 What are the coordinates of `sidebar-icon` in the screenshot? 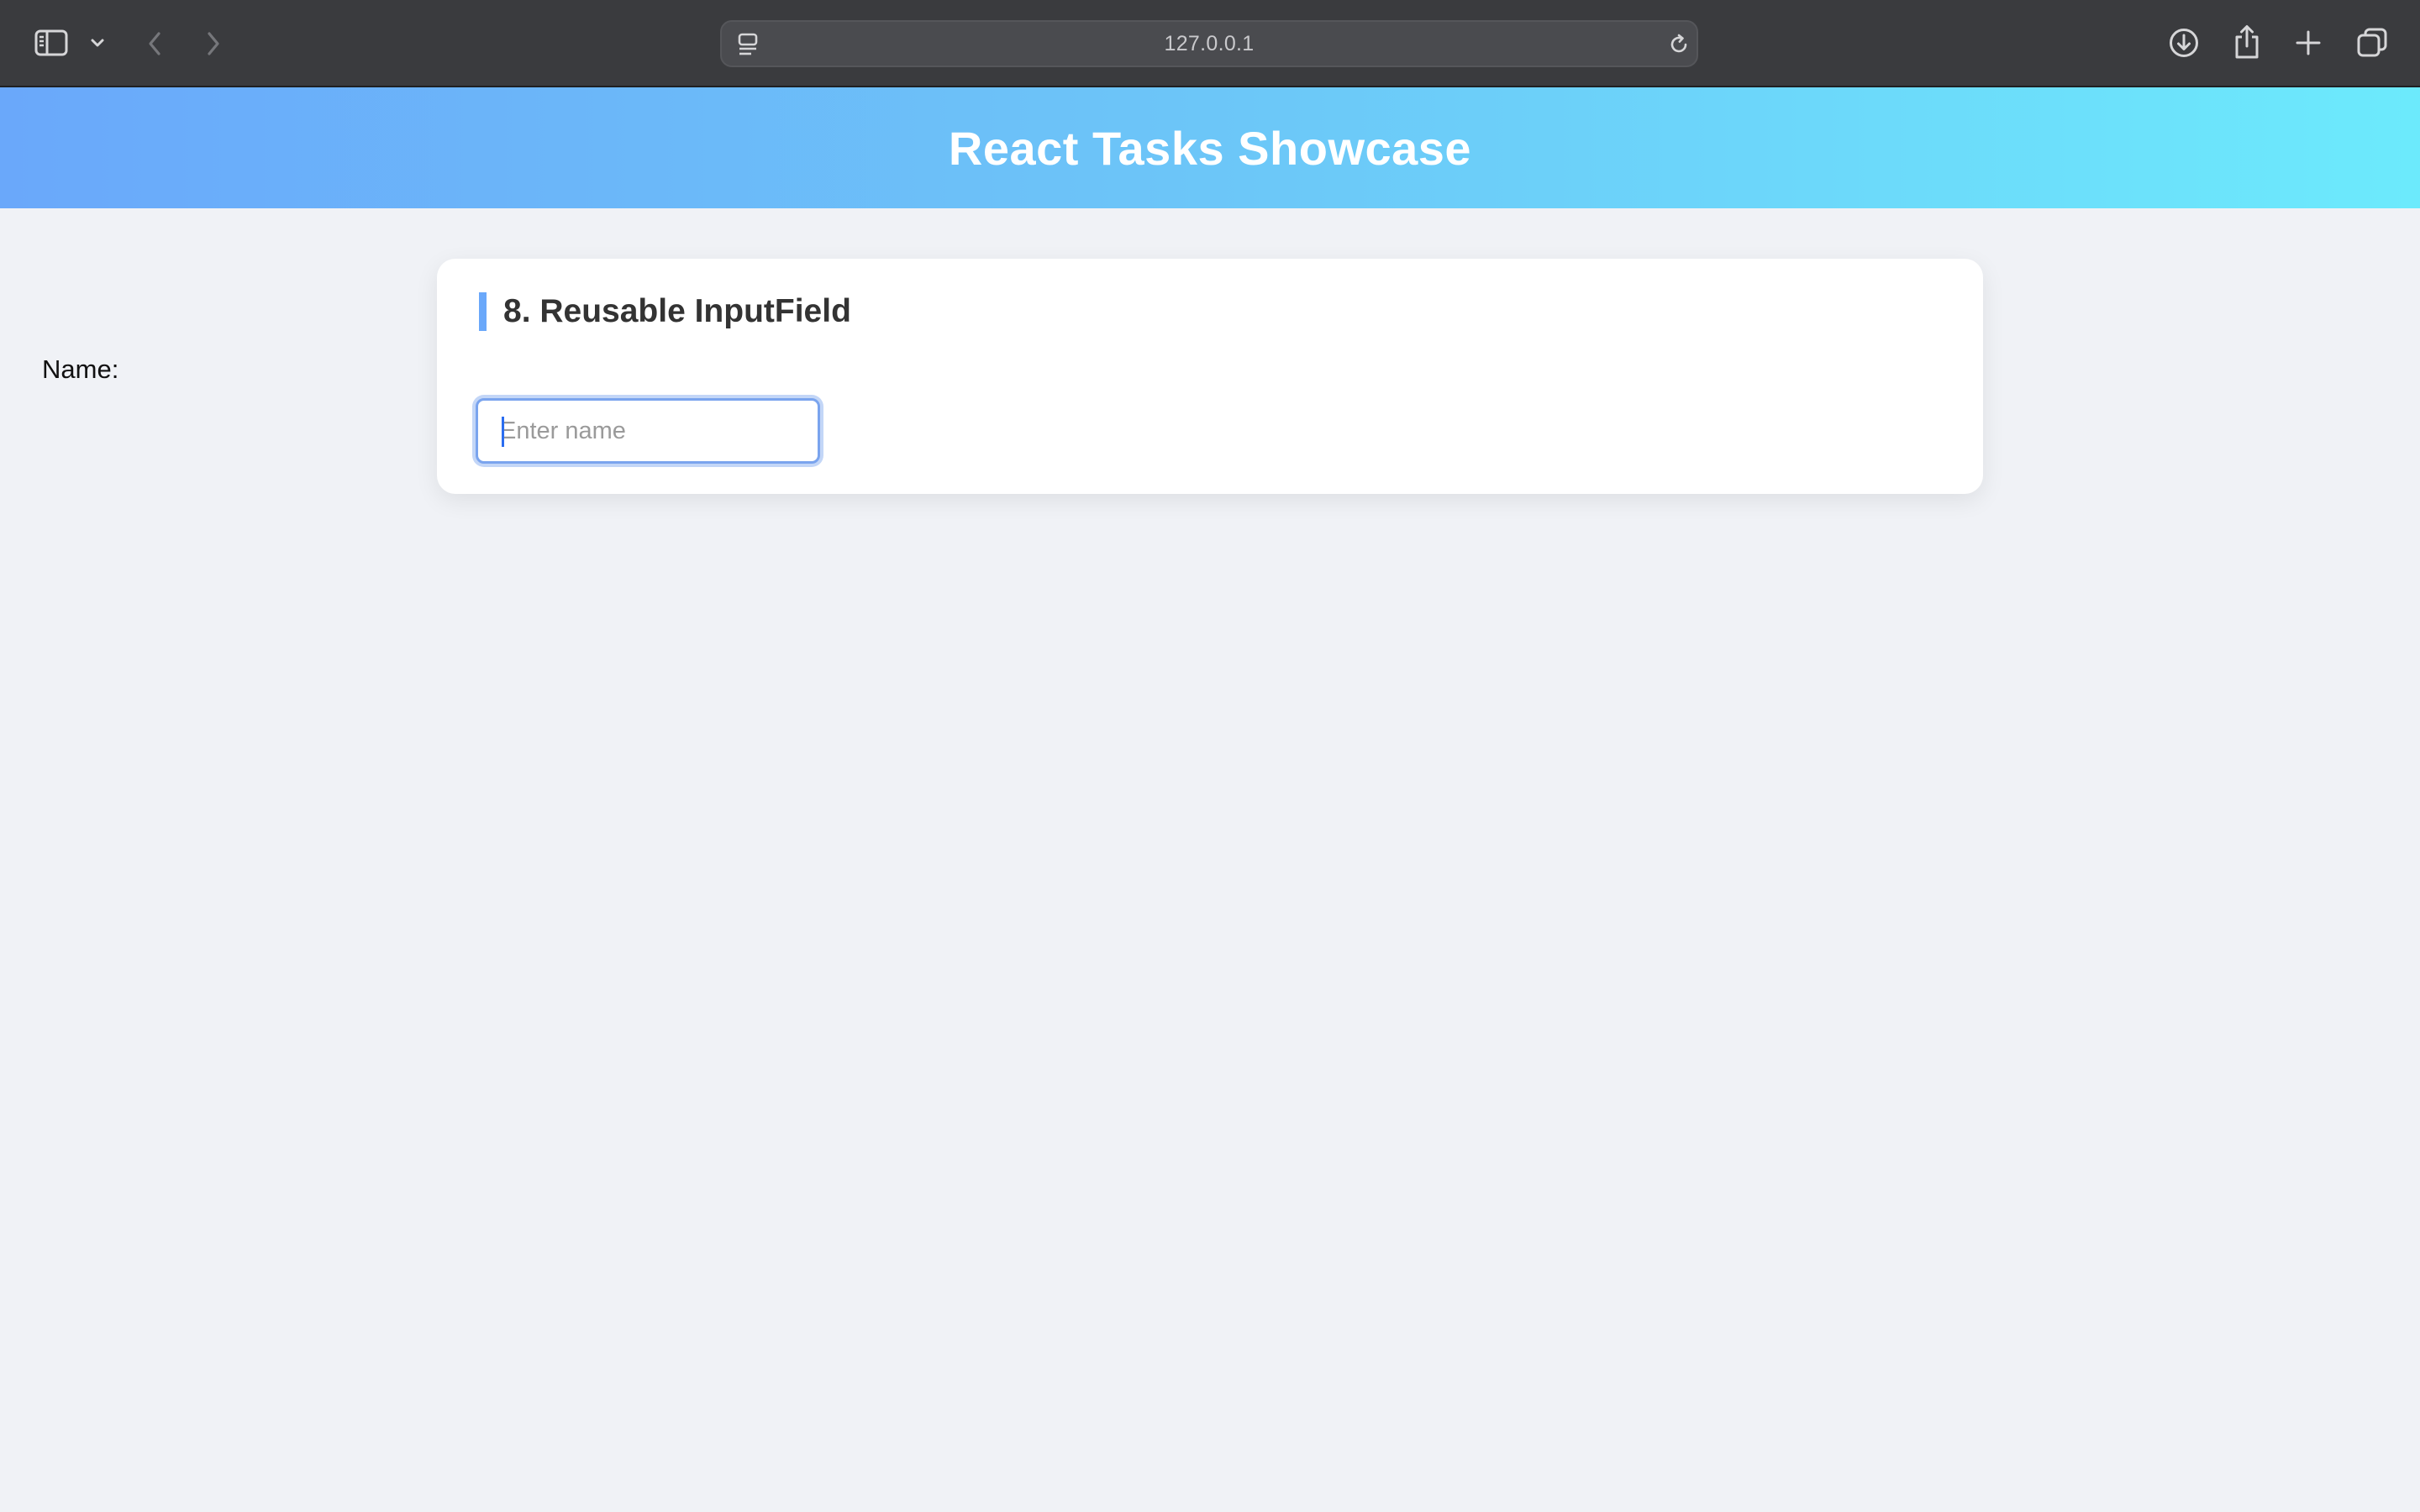 It's located at (52, 43).